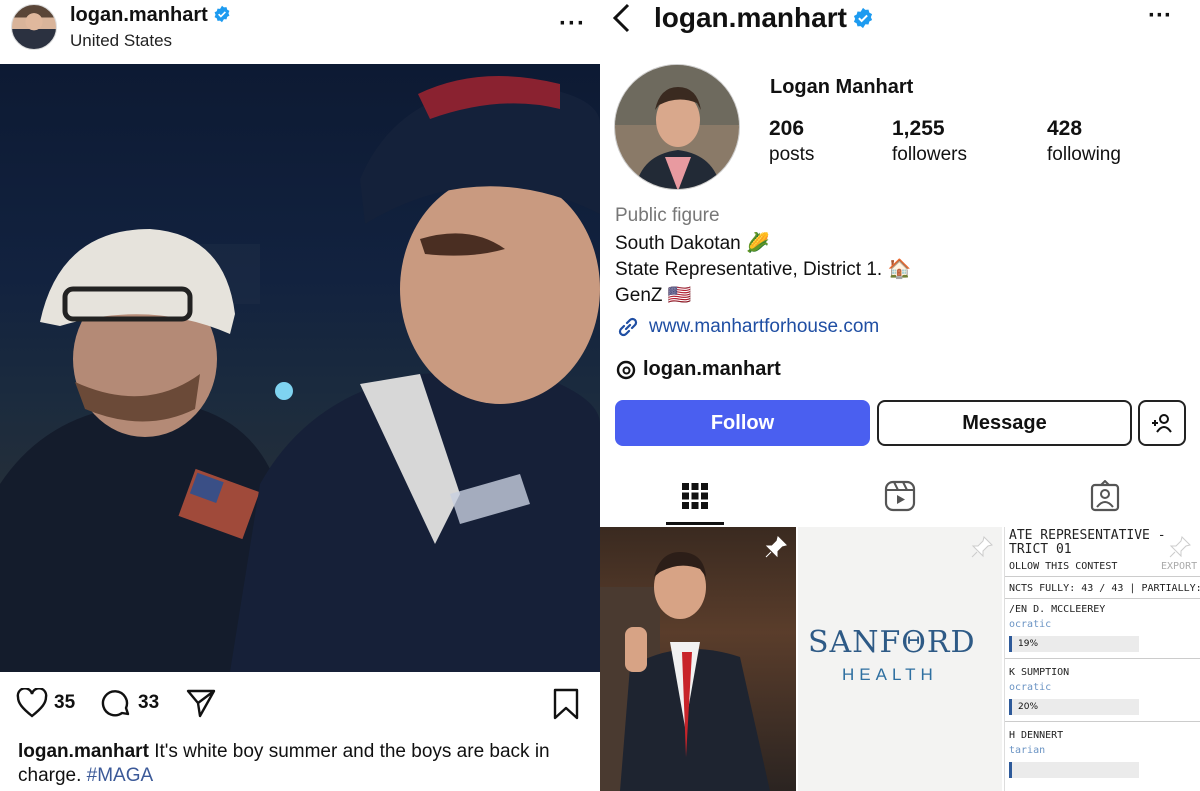 The image size is (1200, 791). I want to click on bookmark-icon, so click(566, 704).